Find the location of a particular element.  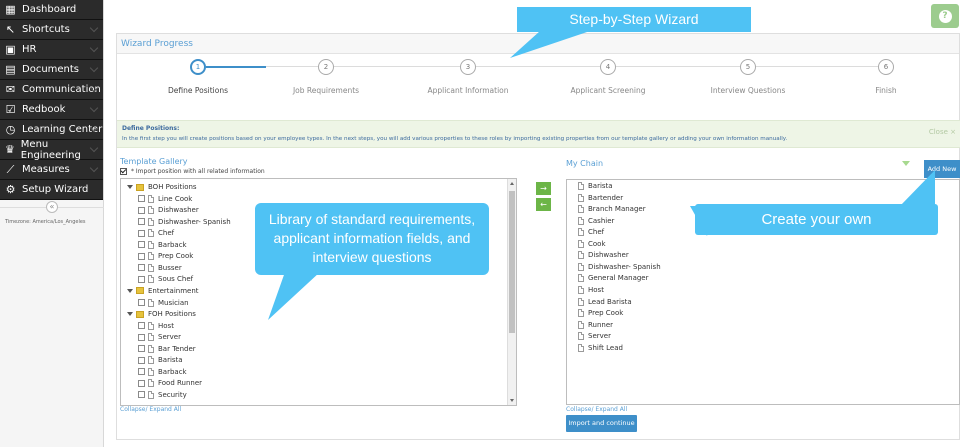

chain-item: Dishwasher is located at coordinates (603, 255).